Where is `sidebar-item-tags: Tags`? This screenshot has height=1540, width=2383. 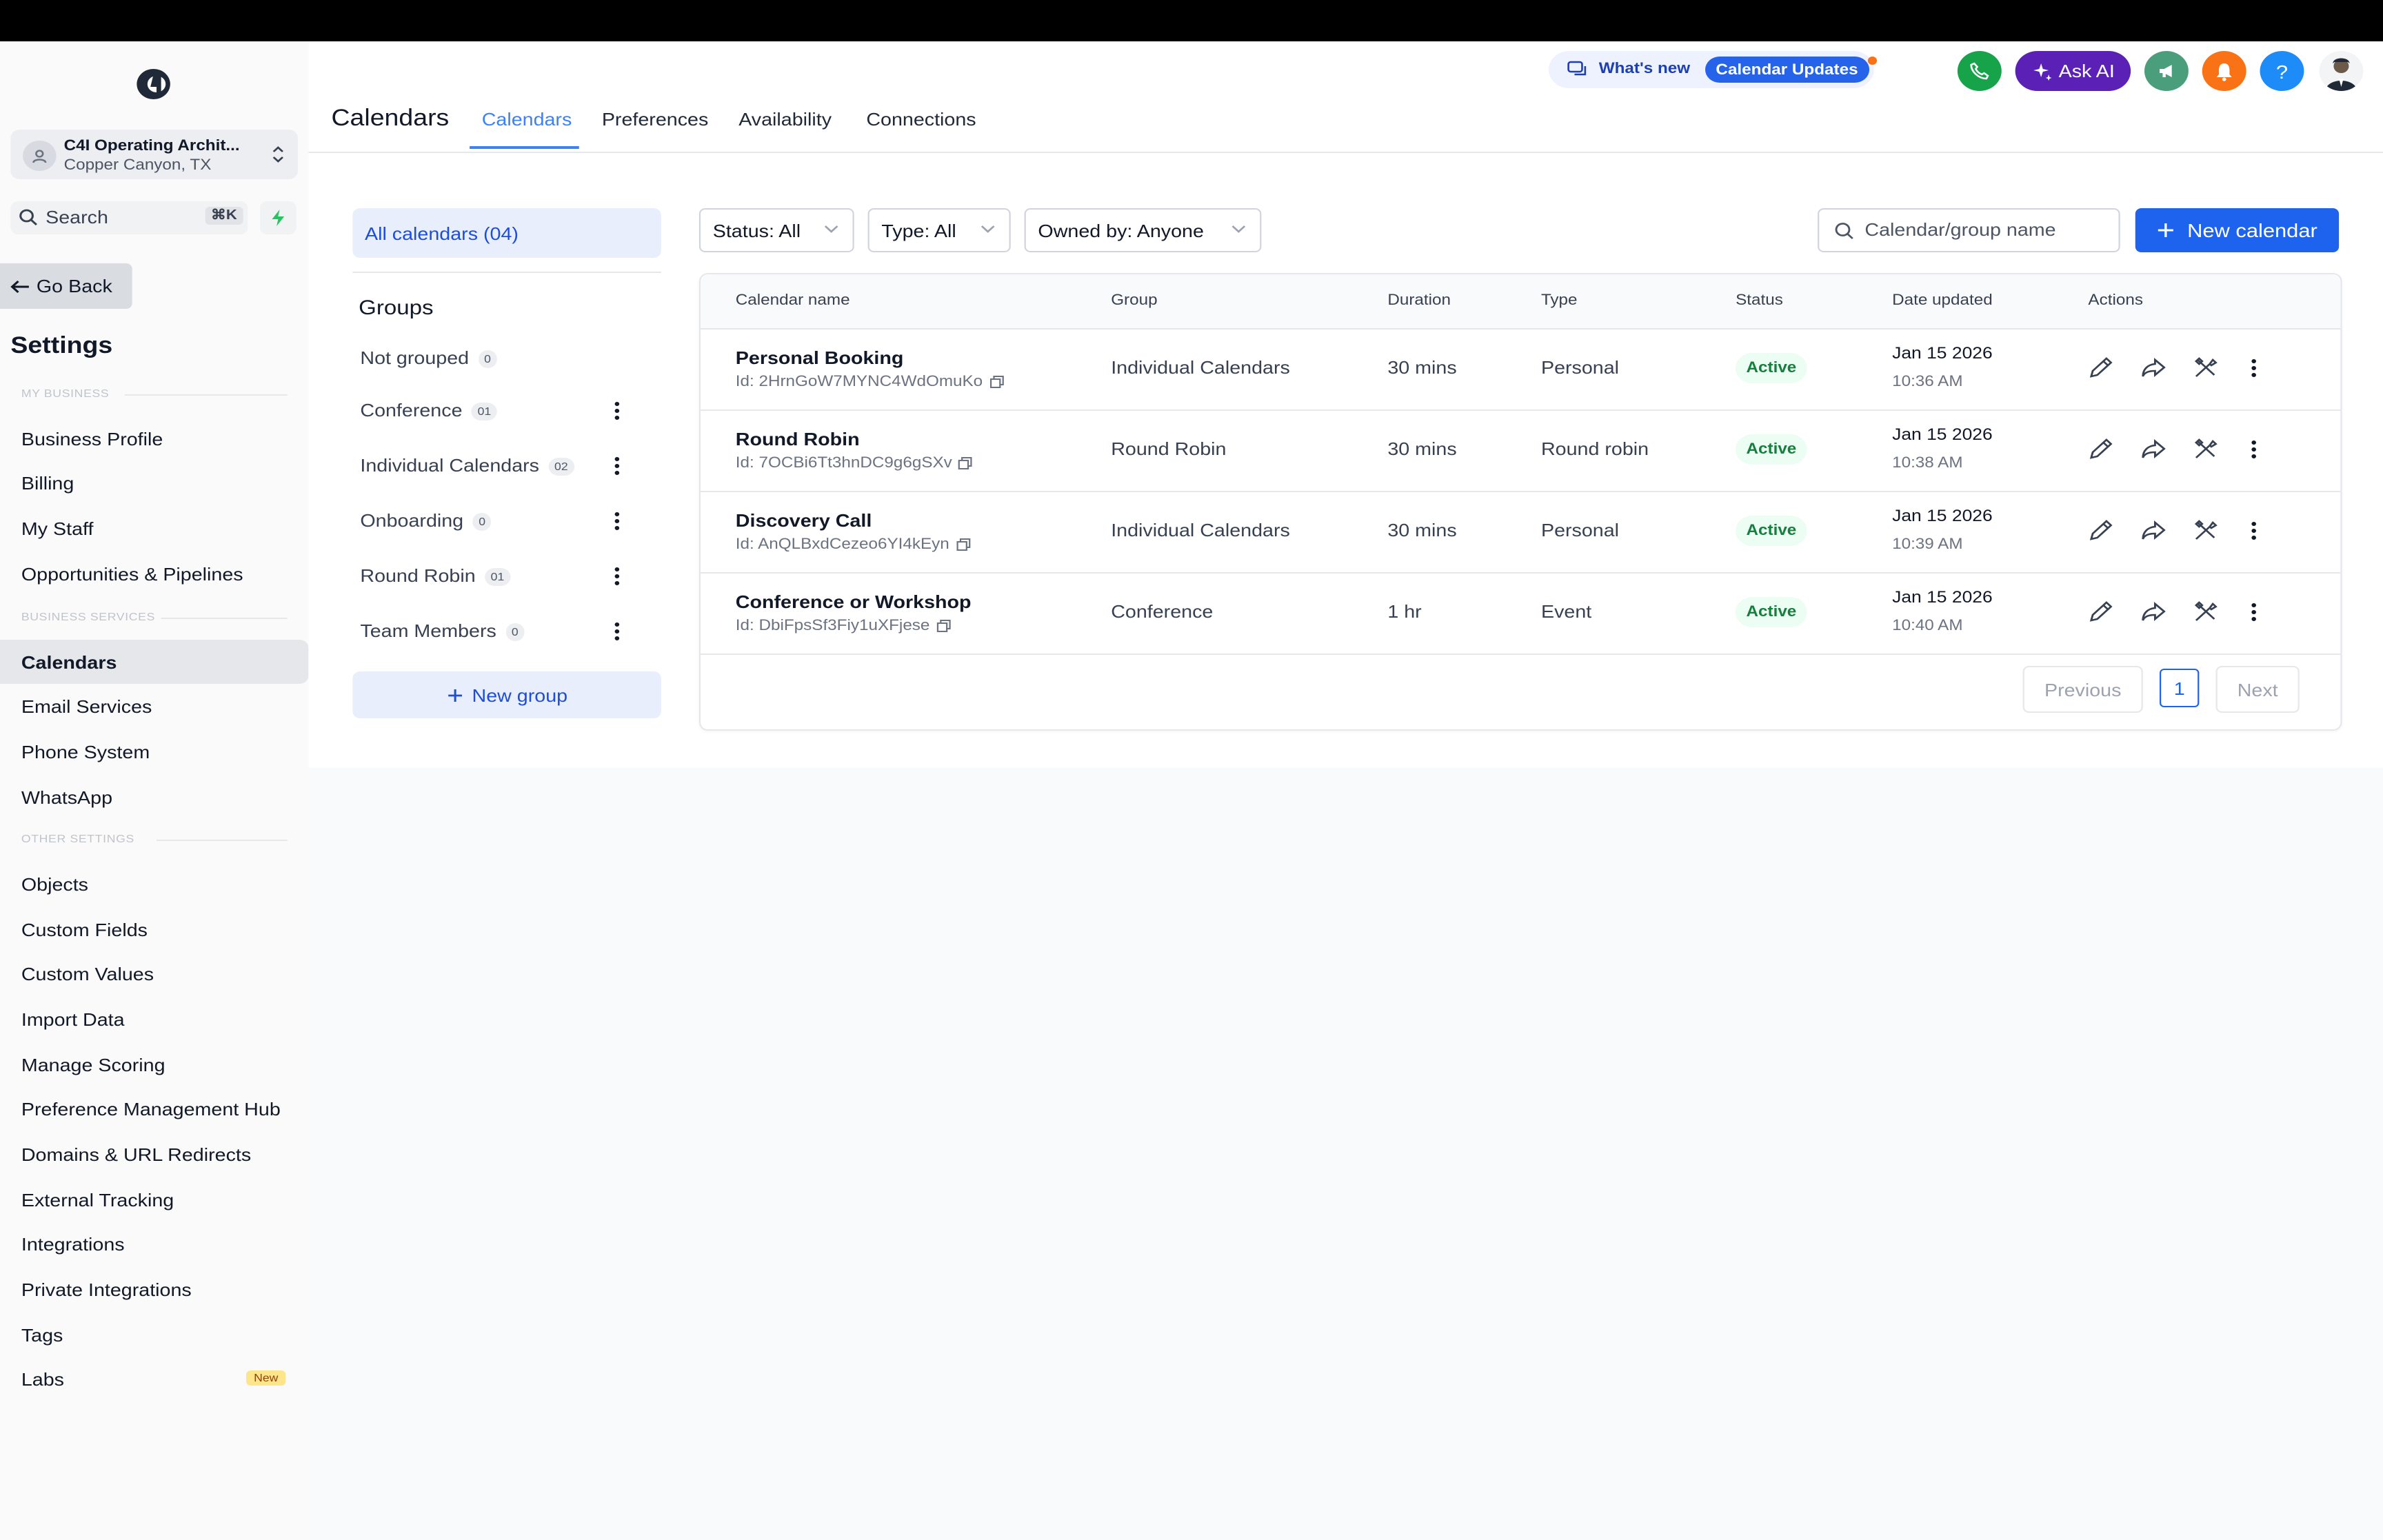
sidebar-item-tags: Tags is located at coordinates (154, 1335).